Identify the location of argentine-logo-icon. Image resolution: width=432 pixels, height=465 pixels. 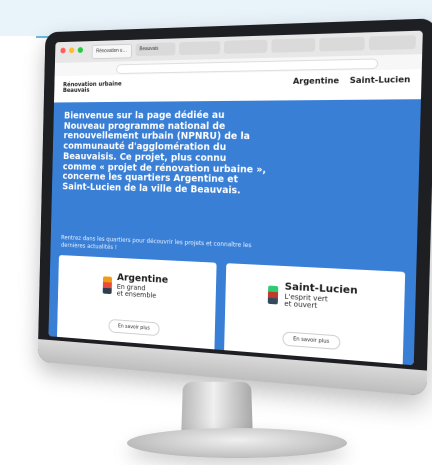
(107, 284).